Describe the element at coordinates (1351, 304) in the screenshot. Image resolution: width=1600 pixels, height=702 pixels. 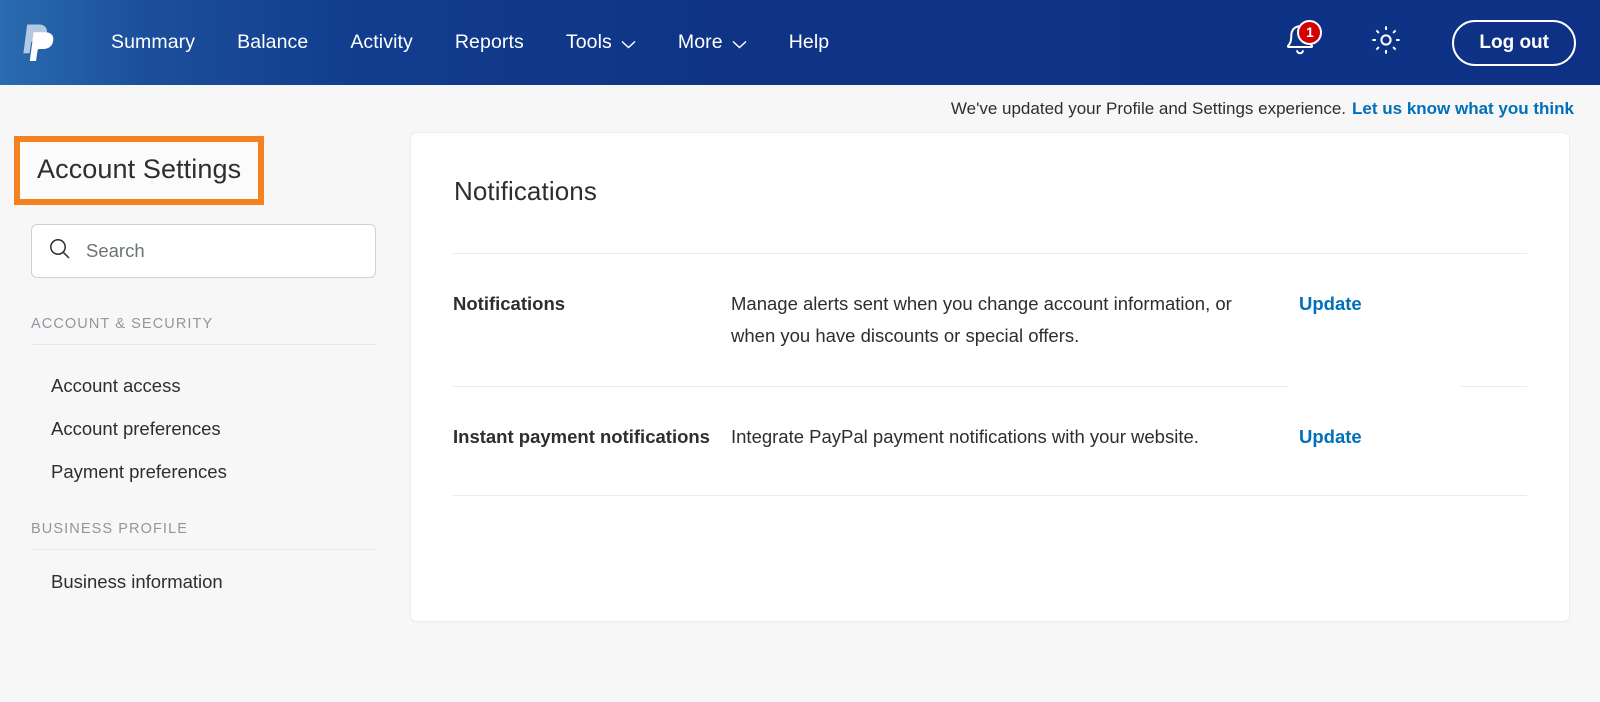
I see `update-link-notifications: Update` at that location.